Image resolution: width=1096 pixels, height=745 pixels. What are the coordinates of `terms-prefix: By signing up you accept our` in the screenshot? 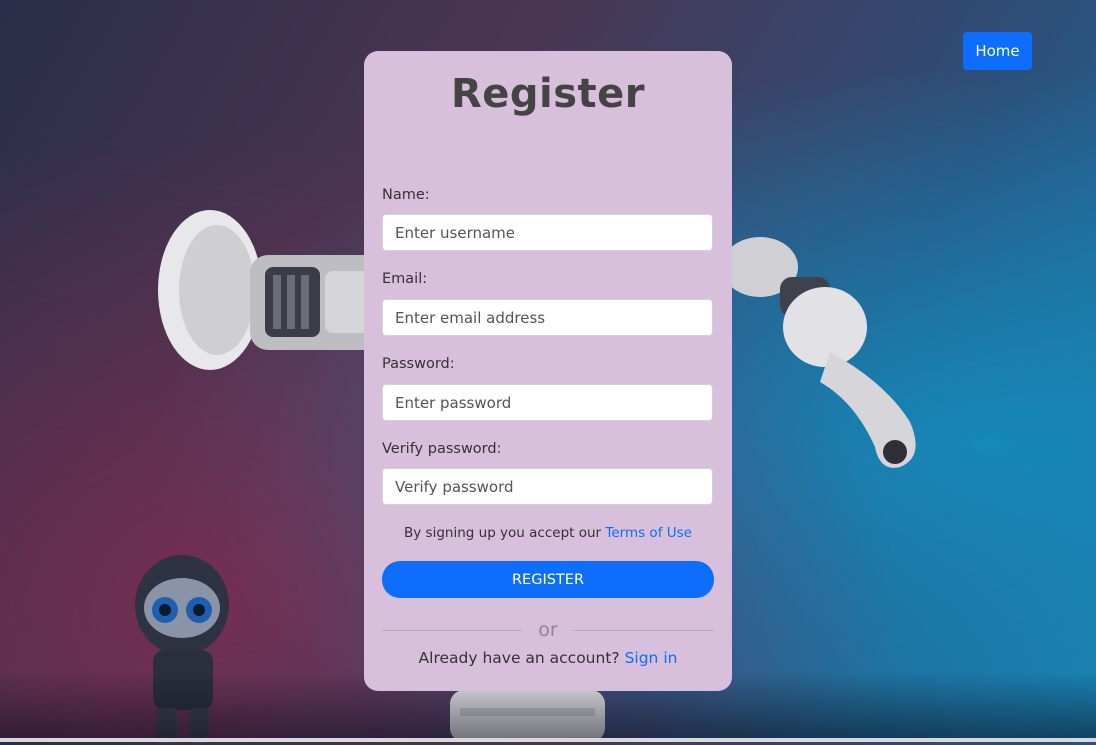 It's located at (503, 533).